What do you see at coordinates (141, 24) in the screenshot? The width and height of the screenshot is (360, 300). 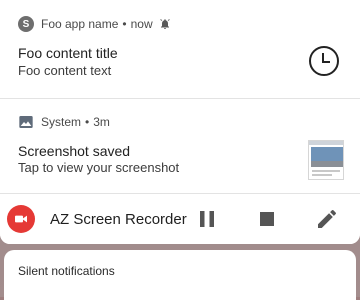 I see `notification-time: now` at bounding box center [141, 24].